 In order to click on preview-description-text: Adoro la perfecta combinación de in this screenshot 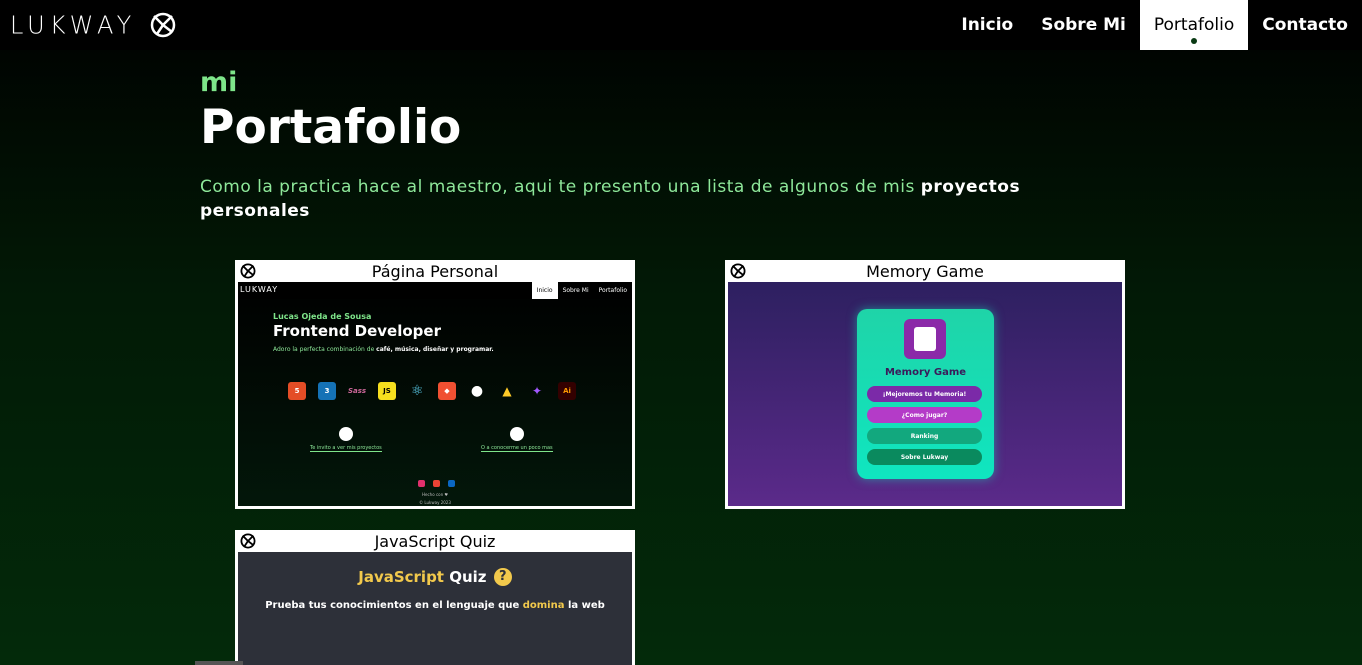, I will do `click(325, 349)`.